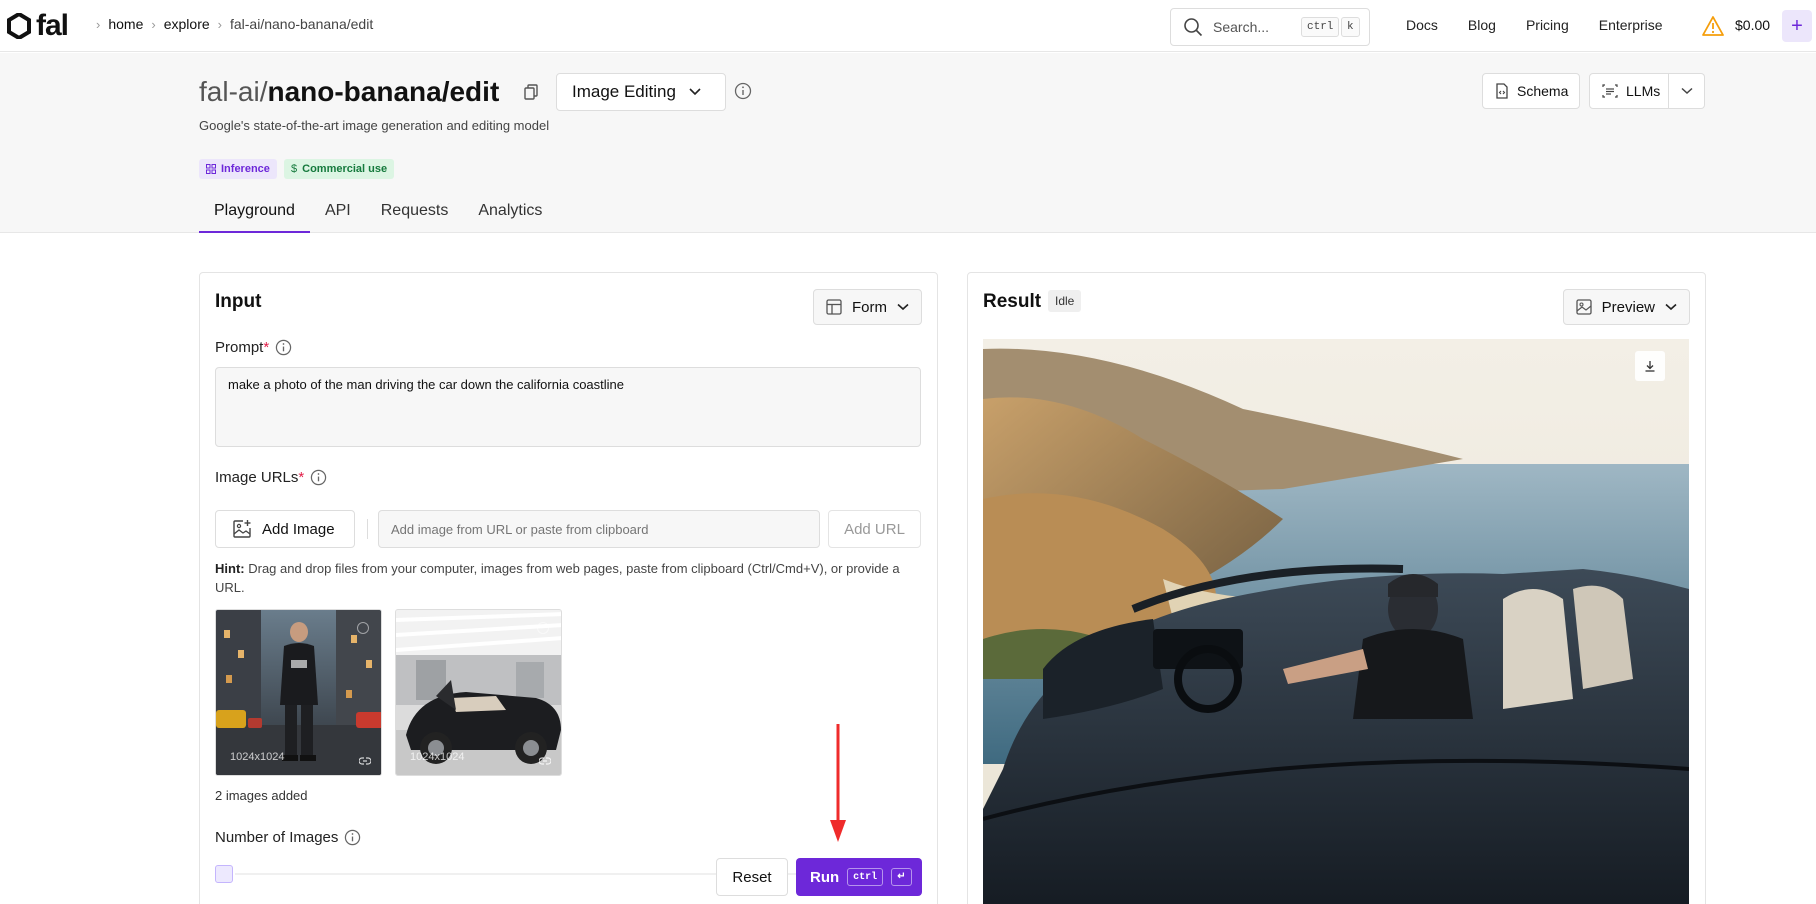 The width and height of the screenshot is (1816, 904). What do you see at coordinates (254, 217) in the screenshot?
I see `tab-playground: Playground` at bounding box center [254, 217].